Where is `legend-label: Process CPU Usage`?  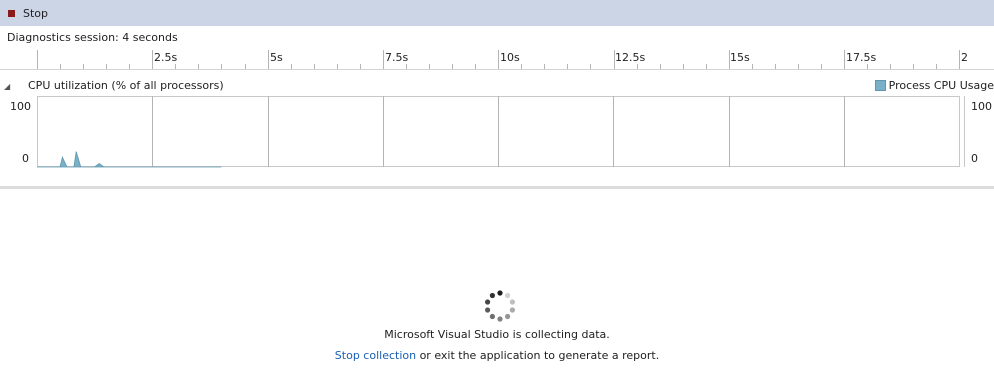 legend-label: Process CPU Usage is located at coordinates (941, 85).